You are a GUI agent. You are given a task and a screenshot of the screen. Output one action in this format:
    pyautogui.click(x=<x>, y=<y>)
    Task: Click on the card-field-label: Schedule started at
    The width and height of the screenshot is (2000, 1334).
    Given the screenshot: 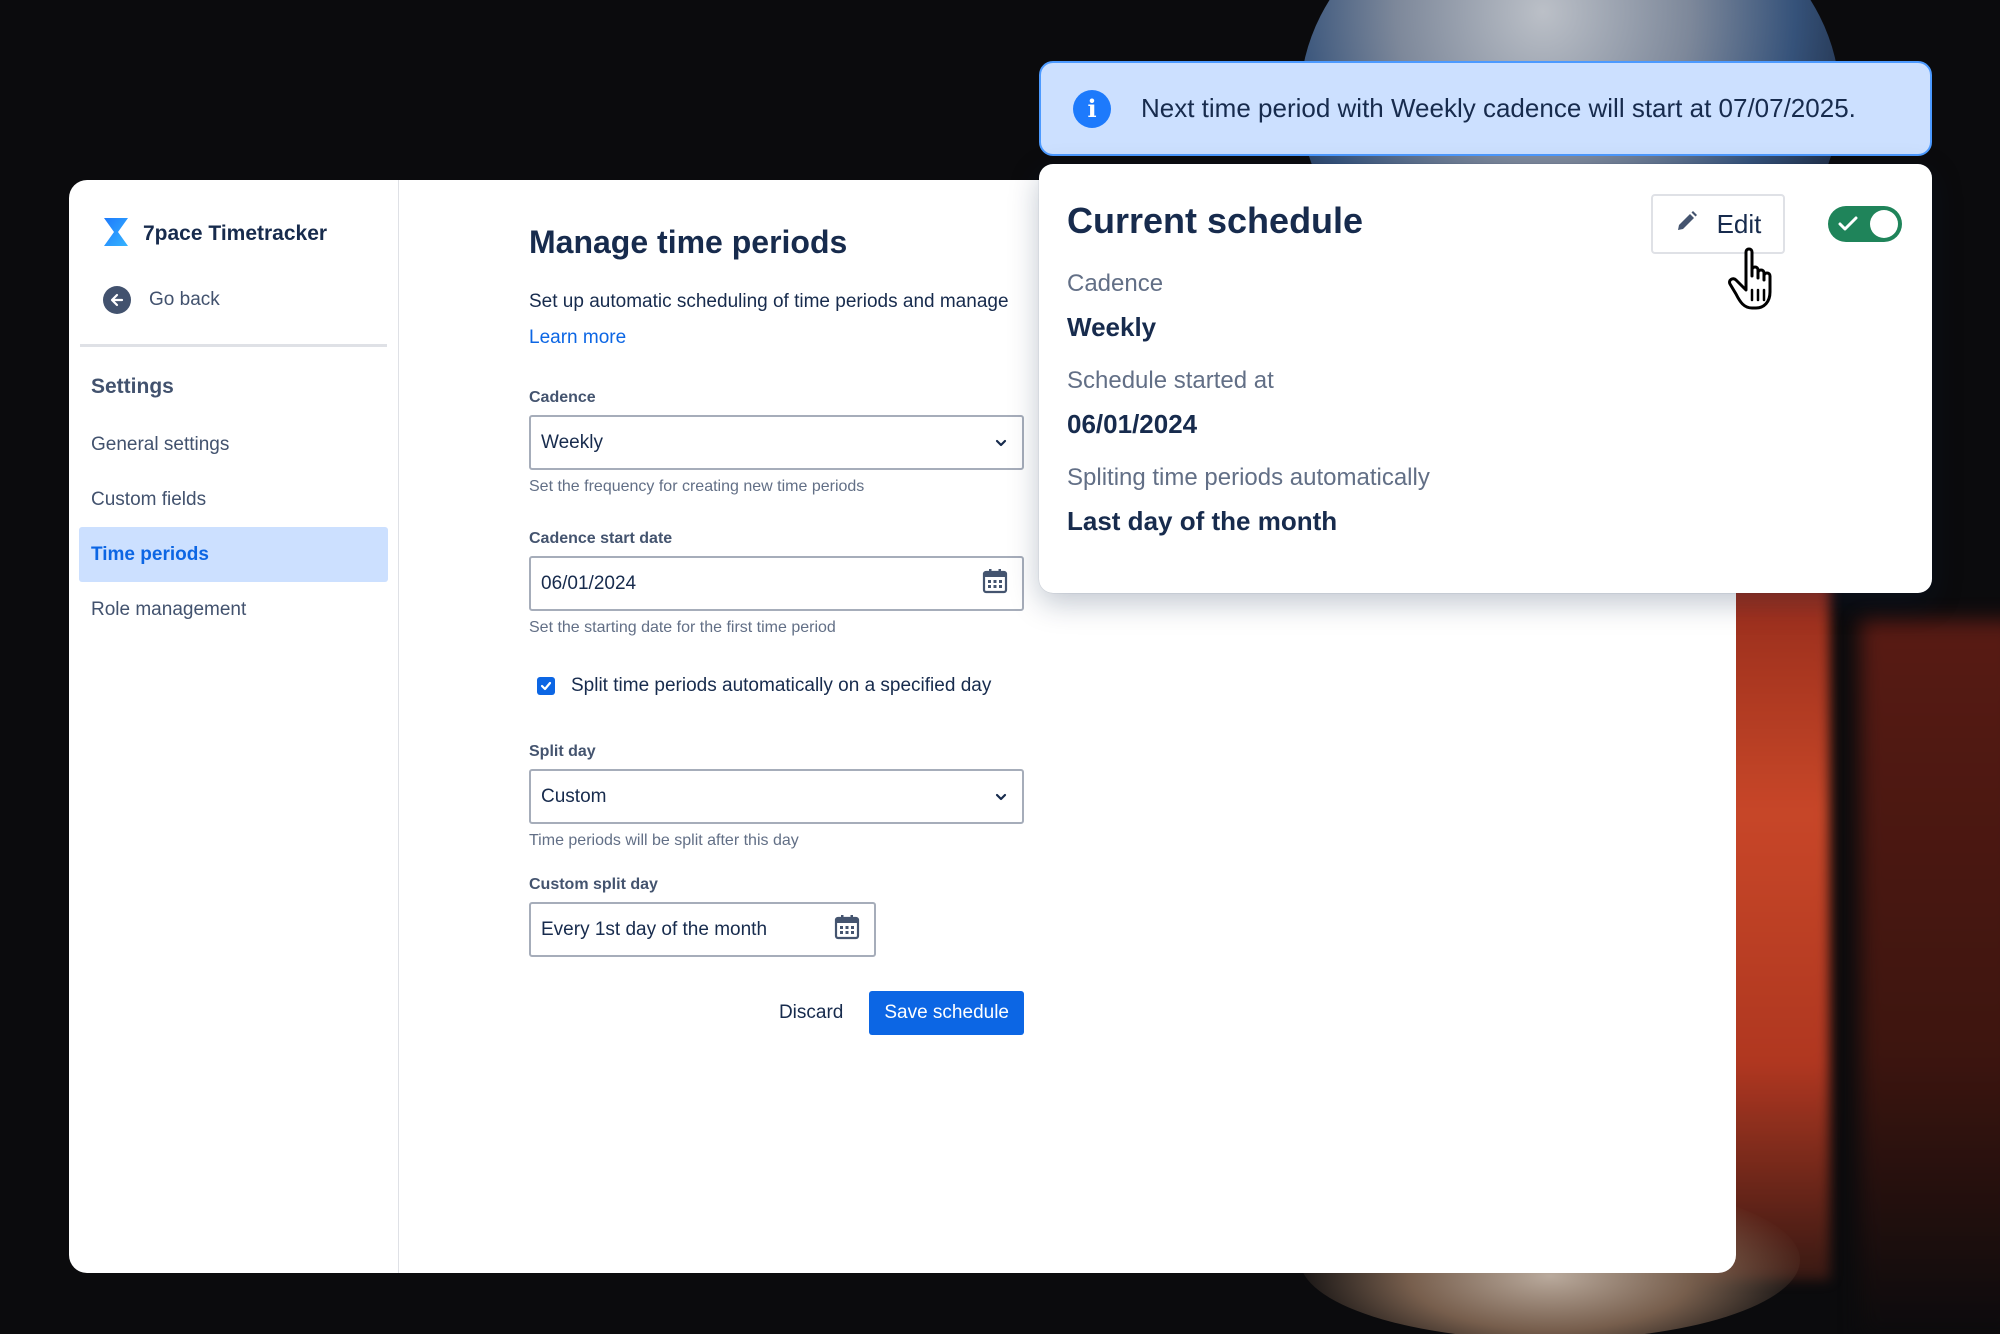 What is the action you would take?
    pyautogui.click(x=1170, y=380)
    